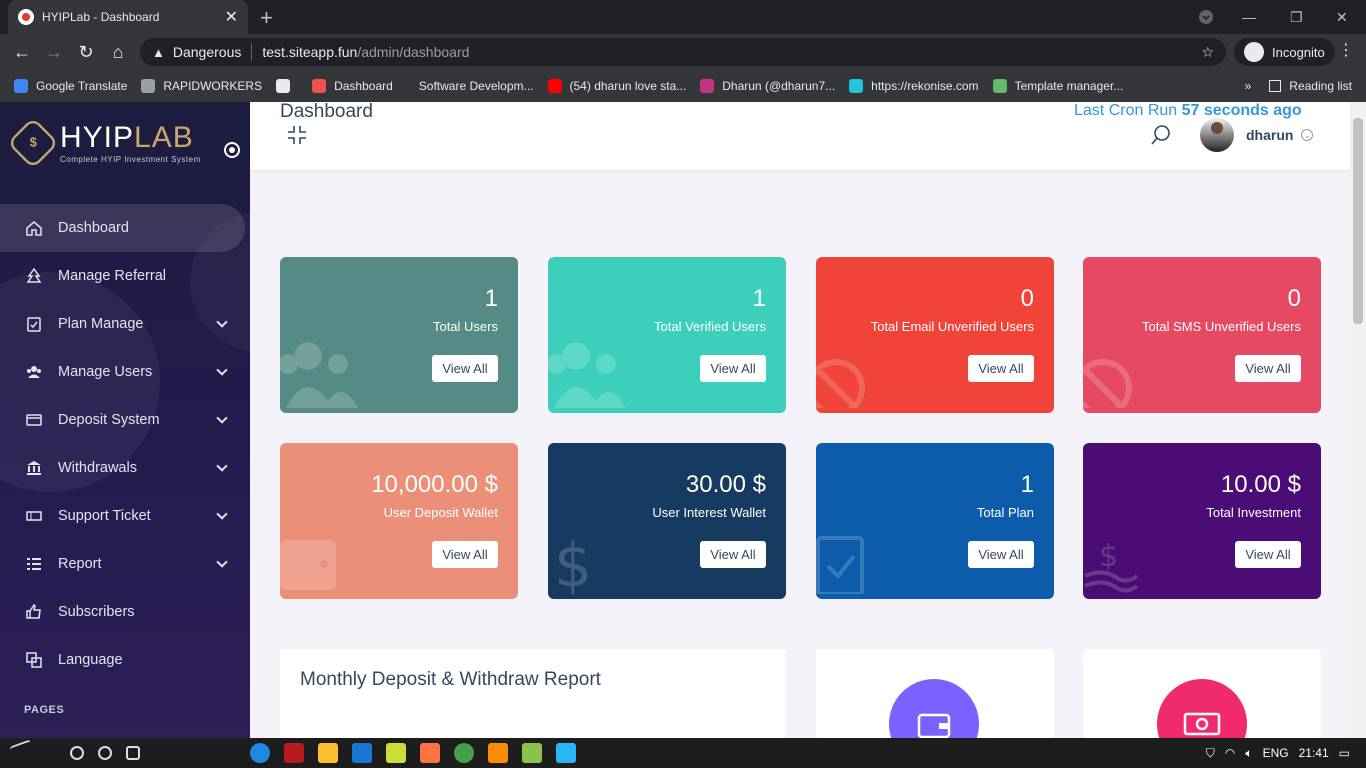 This screenshot has height=768, width=1366. What do you see at coordinates (667, 521) in the screenshot?
I see `stat-card-interest-wallet: $ 30.00 $ User Interest Wallet View All` at bounding box center [667, 521].